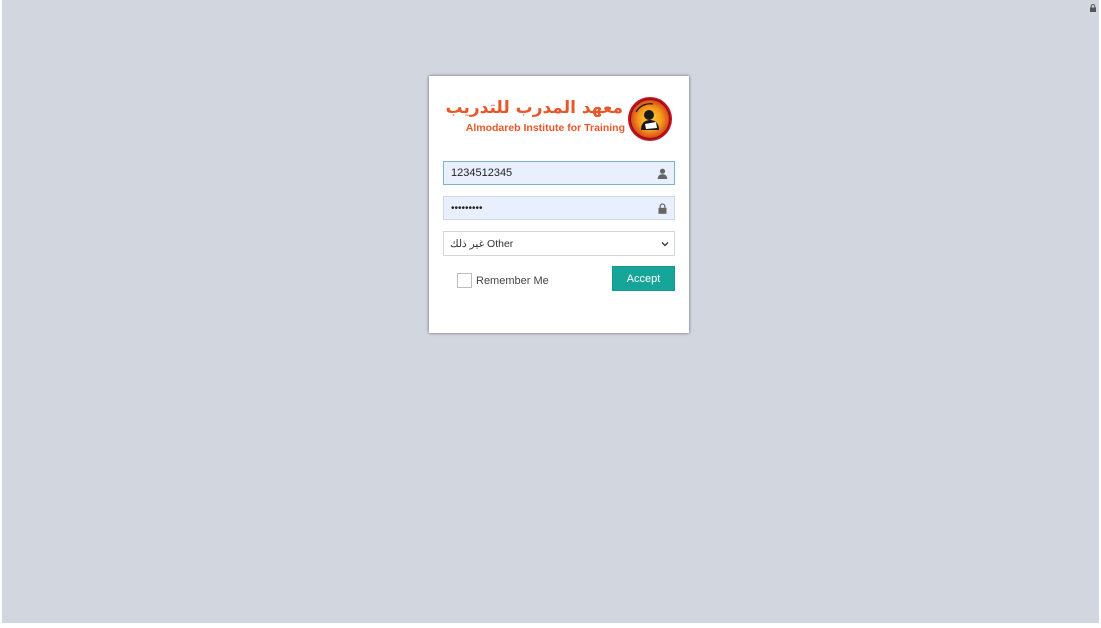 This screenshot has width=1101, height=628. I want to click on remember-me: Remember Me, so click(522, 281).